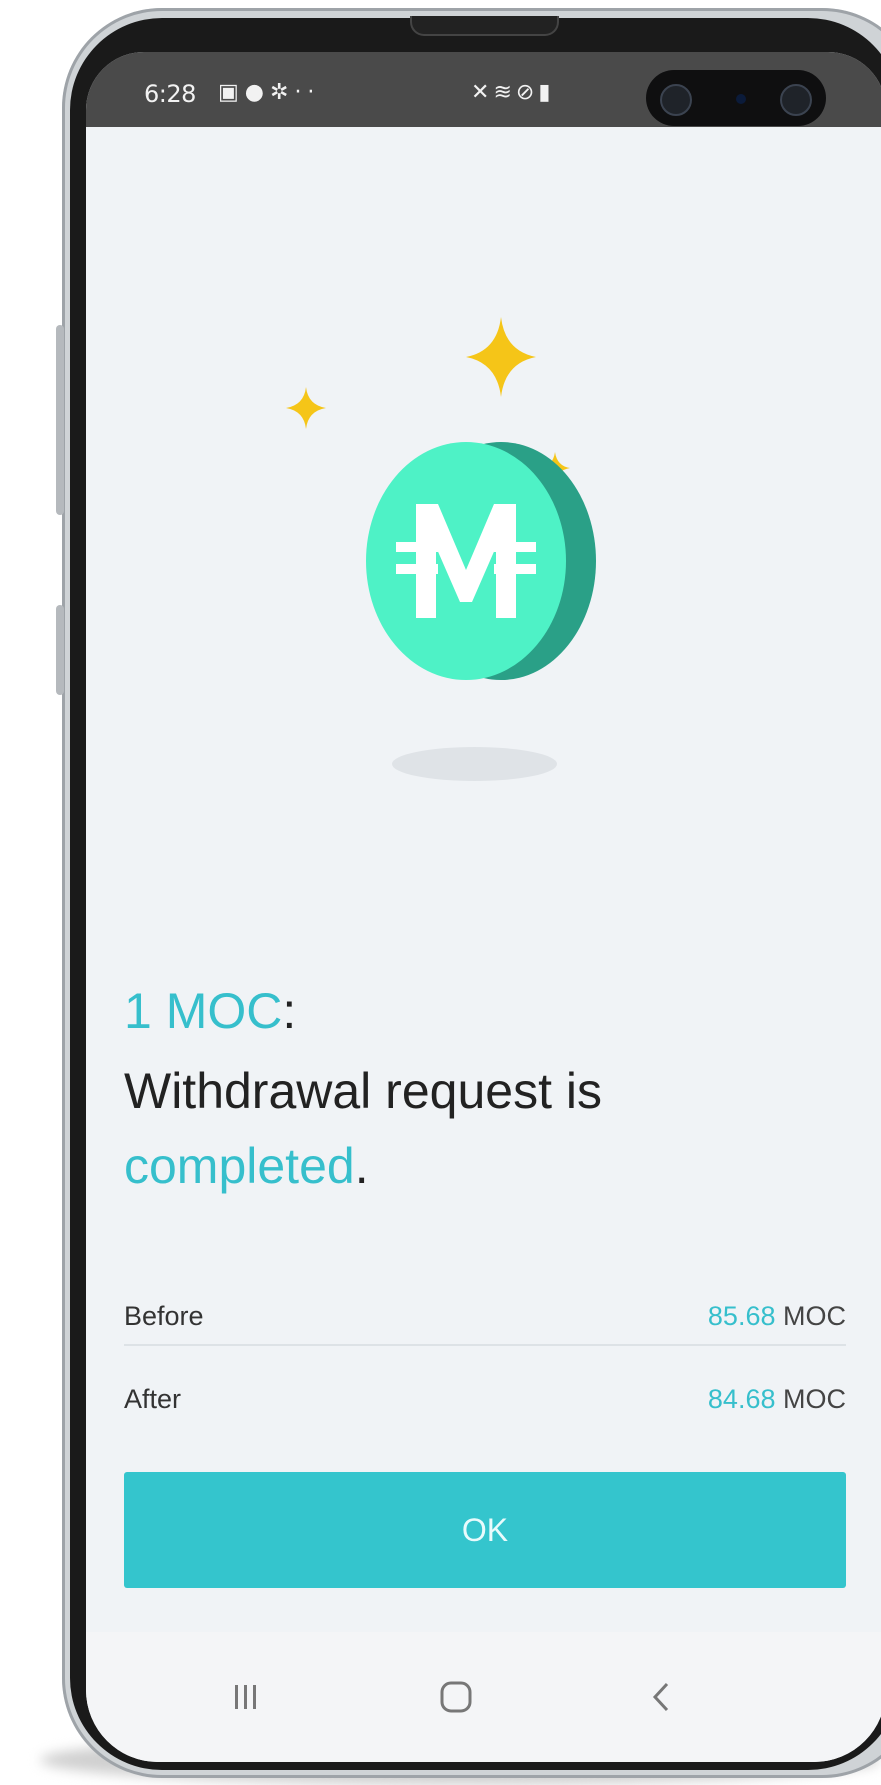 The height and width of the screenshot is (1785, 881). What do you see at coordinates (363, 1091) in the screenshot?
I see `status-message: Withdrawal request is` at bounding box center [363, 1091].